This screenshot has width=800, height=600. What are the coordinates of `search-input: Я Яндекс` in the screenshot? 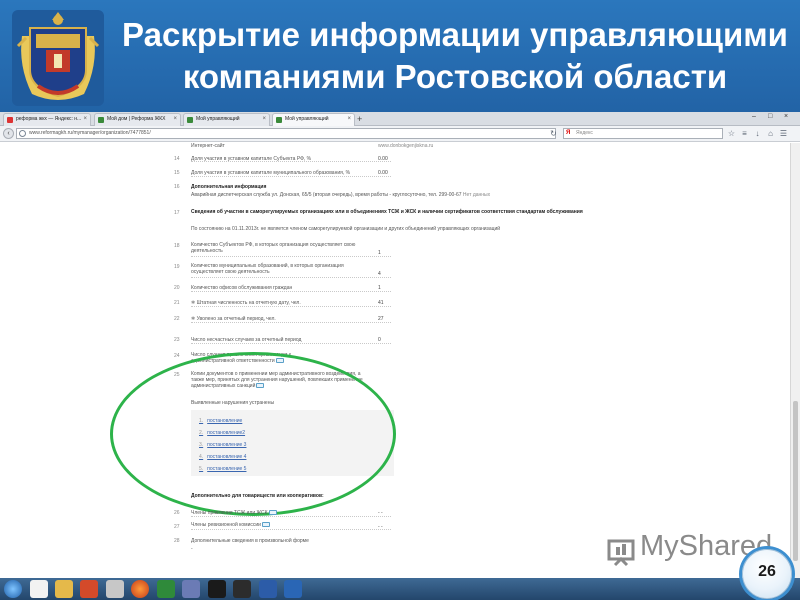 It's located at (643, 133).